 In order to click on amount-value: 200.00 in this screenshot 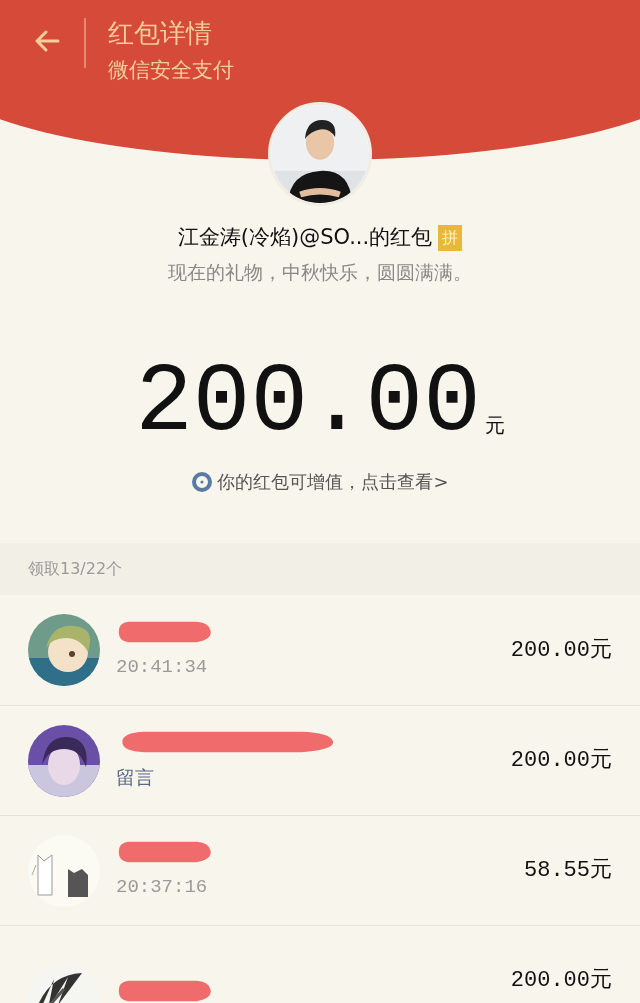, I will do `click(308, 404)`.